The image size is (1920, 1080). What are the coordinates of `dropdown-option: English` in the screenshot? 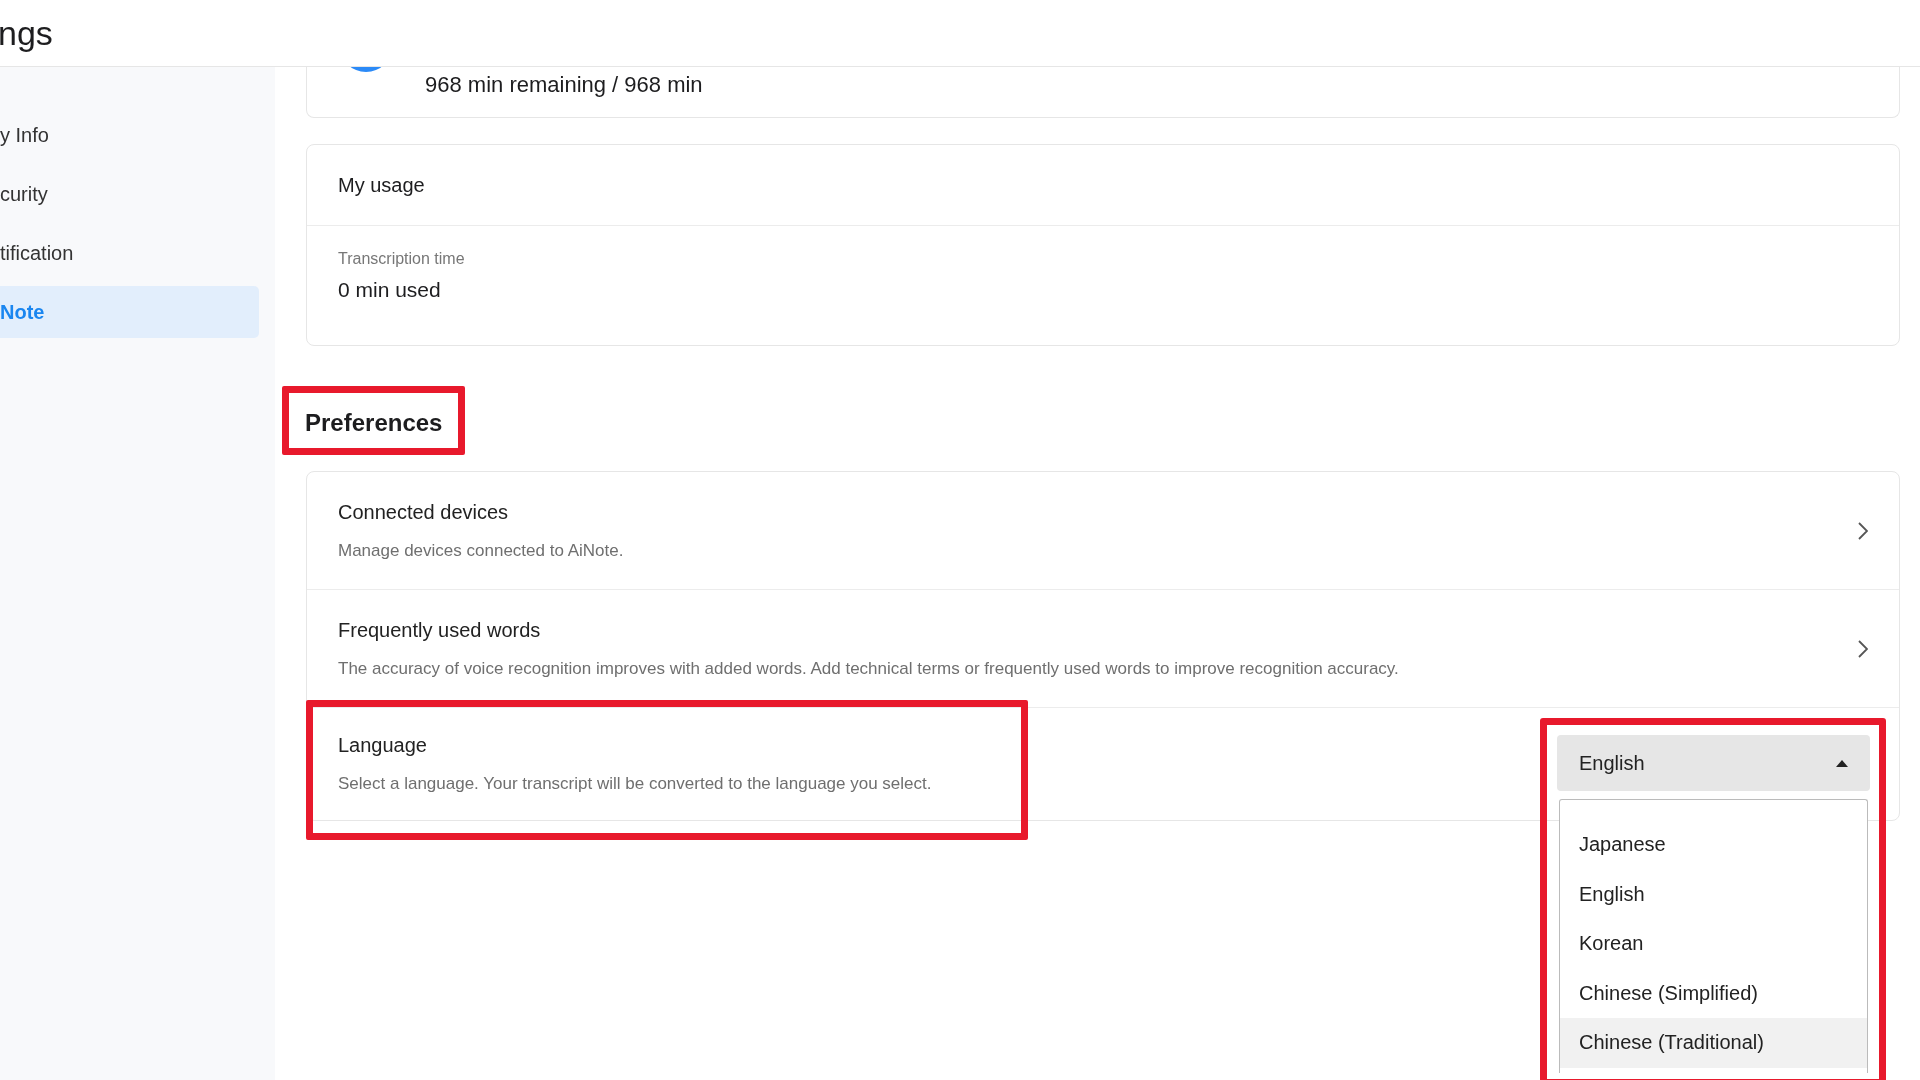 It's located at (1713, 894).